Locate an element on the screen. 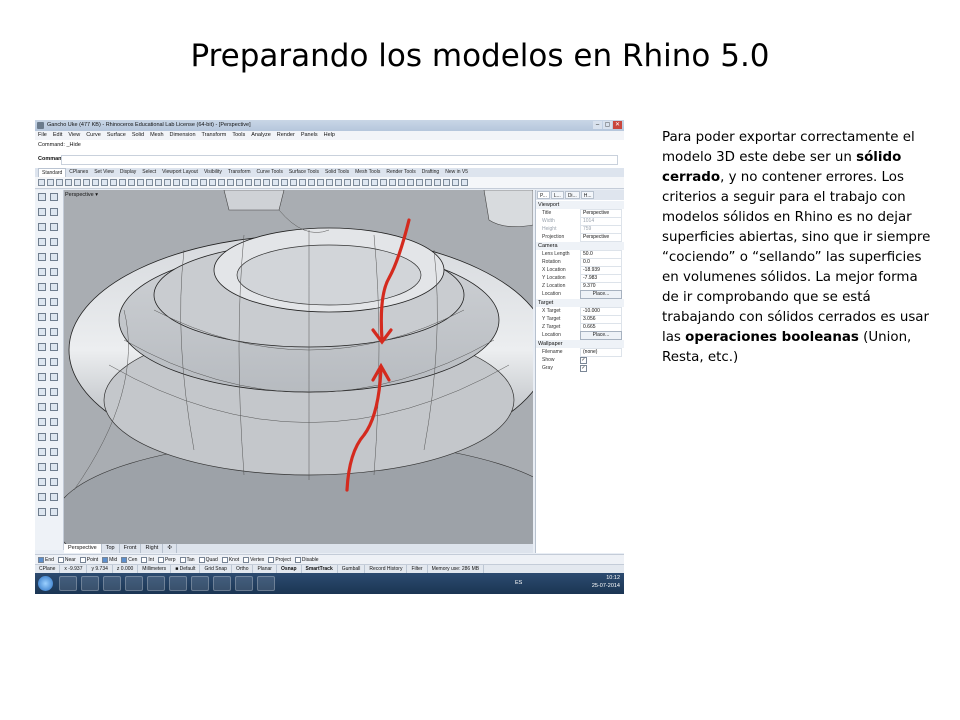 The image size is (960, 720). status-item: Record History is located at coordinates (386, 569).